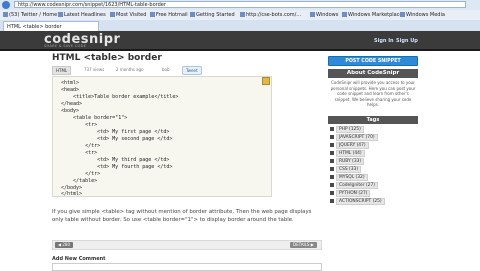 This screenshot has width=480, height=271. What do you see at coordinates (94, 118) in the screenshot?
I see `code-line: <table border="1">` at bounding box center [94, 118].